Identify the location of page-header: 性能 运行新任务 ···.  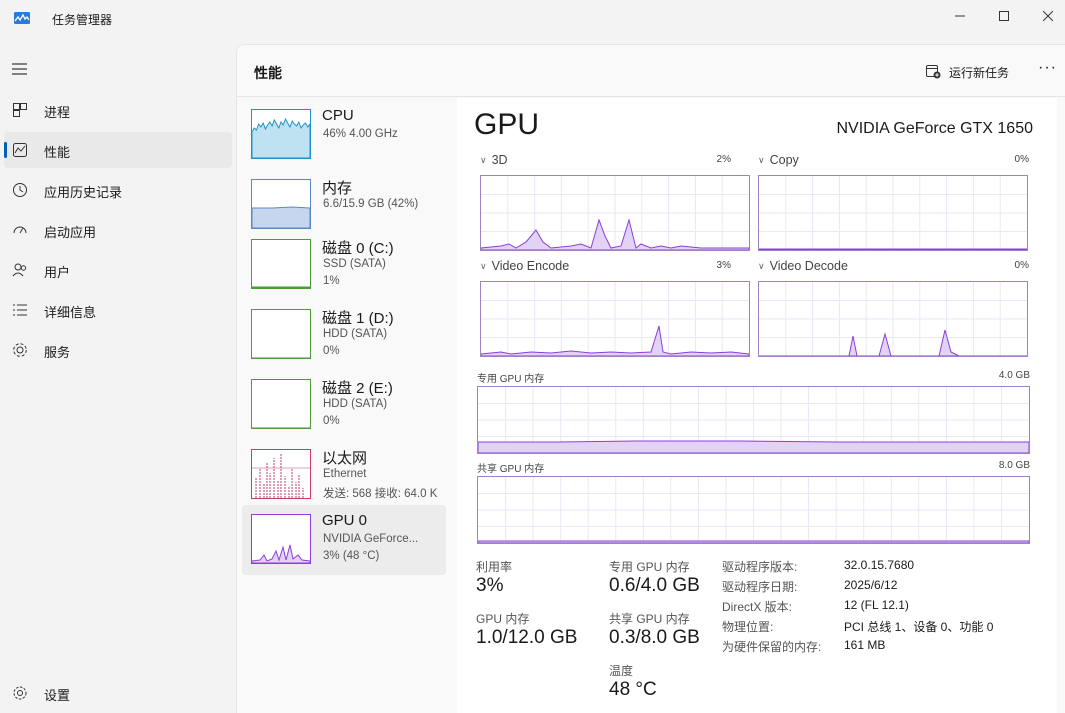
(651, 71).